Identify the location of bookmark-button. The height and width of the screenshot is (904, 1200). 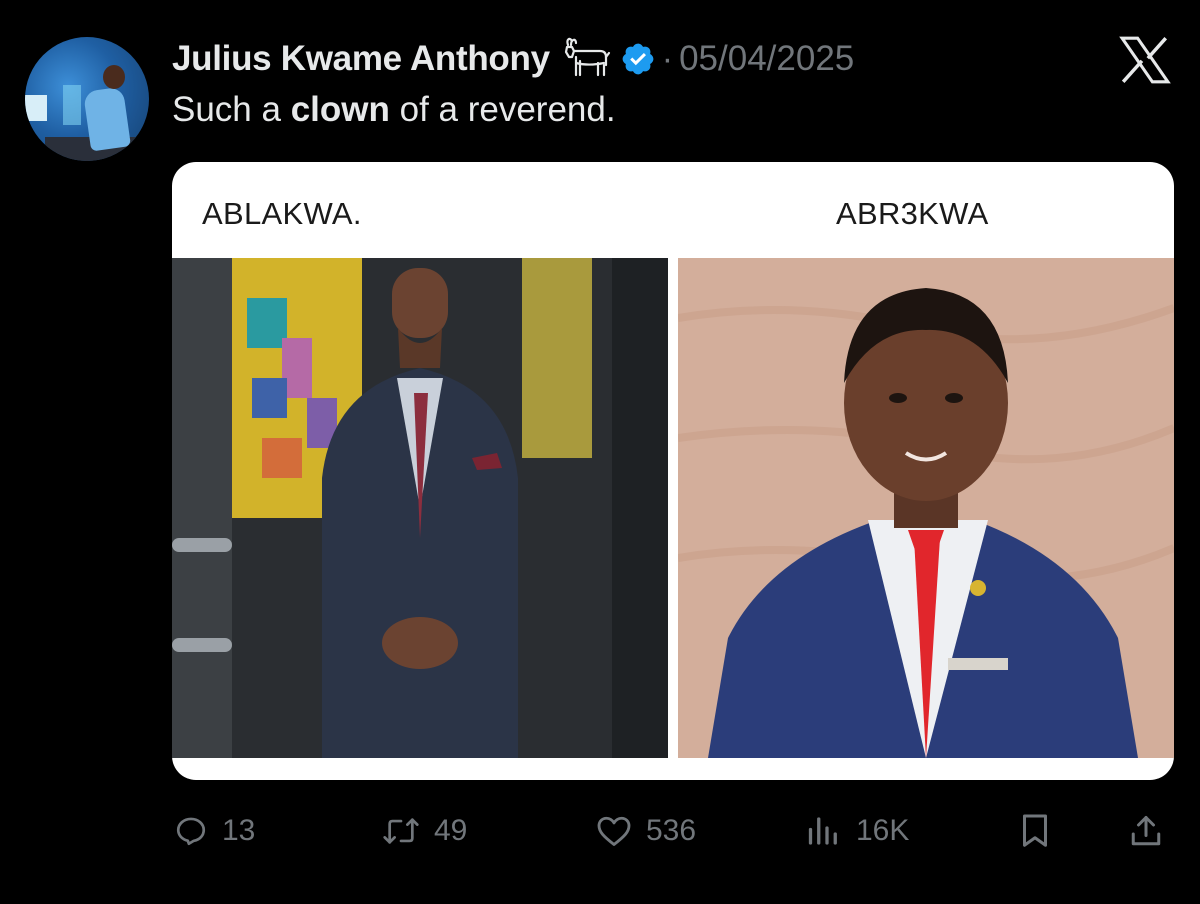
(1035, 831).